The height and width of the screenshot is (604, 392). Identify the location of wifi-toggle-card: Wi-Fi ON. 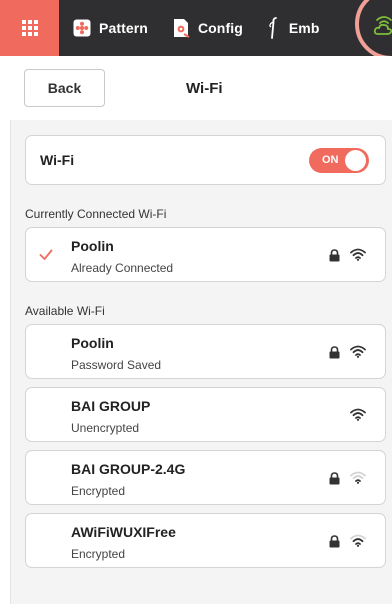
(205, 160).